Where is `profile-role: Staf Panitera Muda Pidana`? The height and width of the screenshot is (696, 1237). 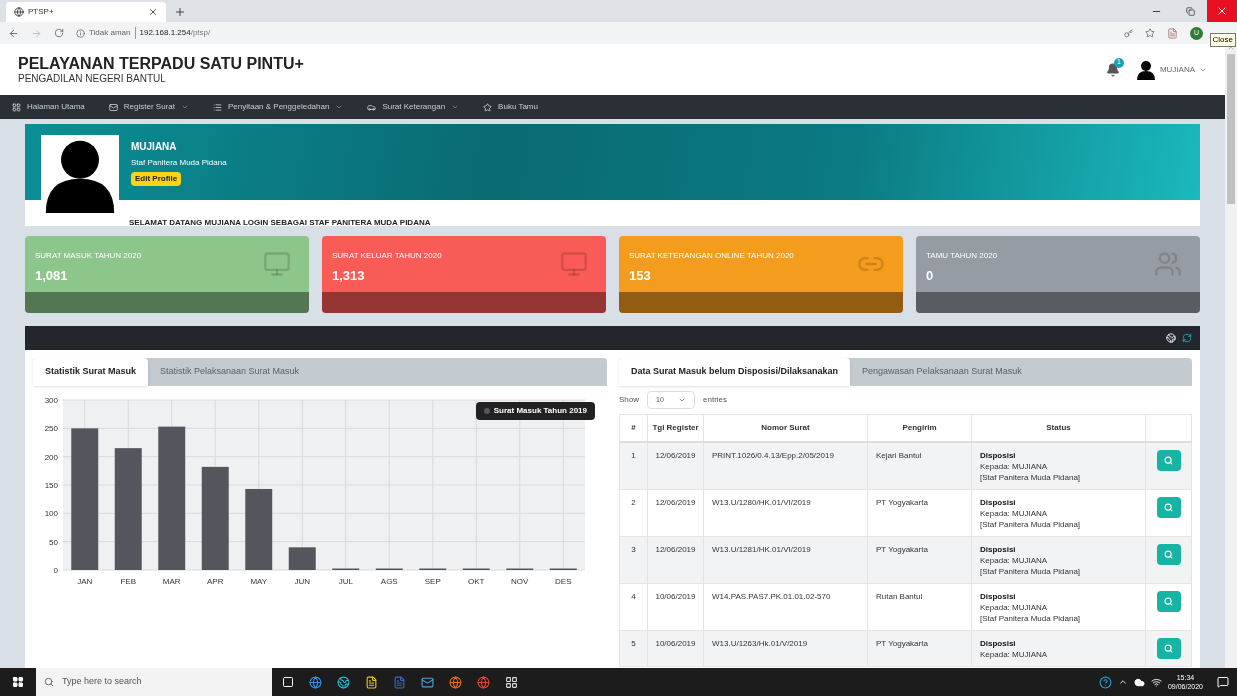 profile-role: Staf Panitera Muda Pidana is located at coordinates (179, 163).